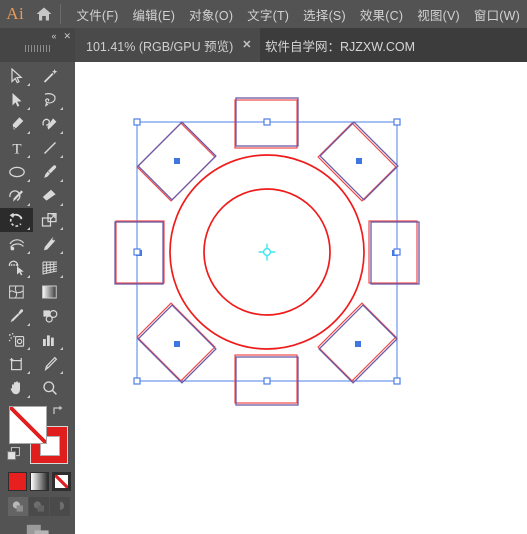  I want to click on width-tool, so click(16, 244).